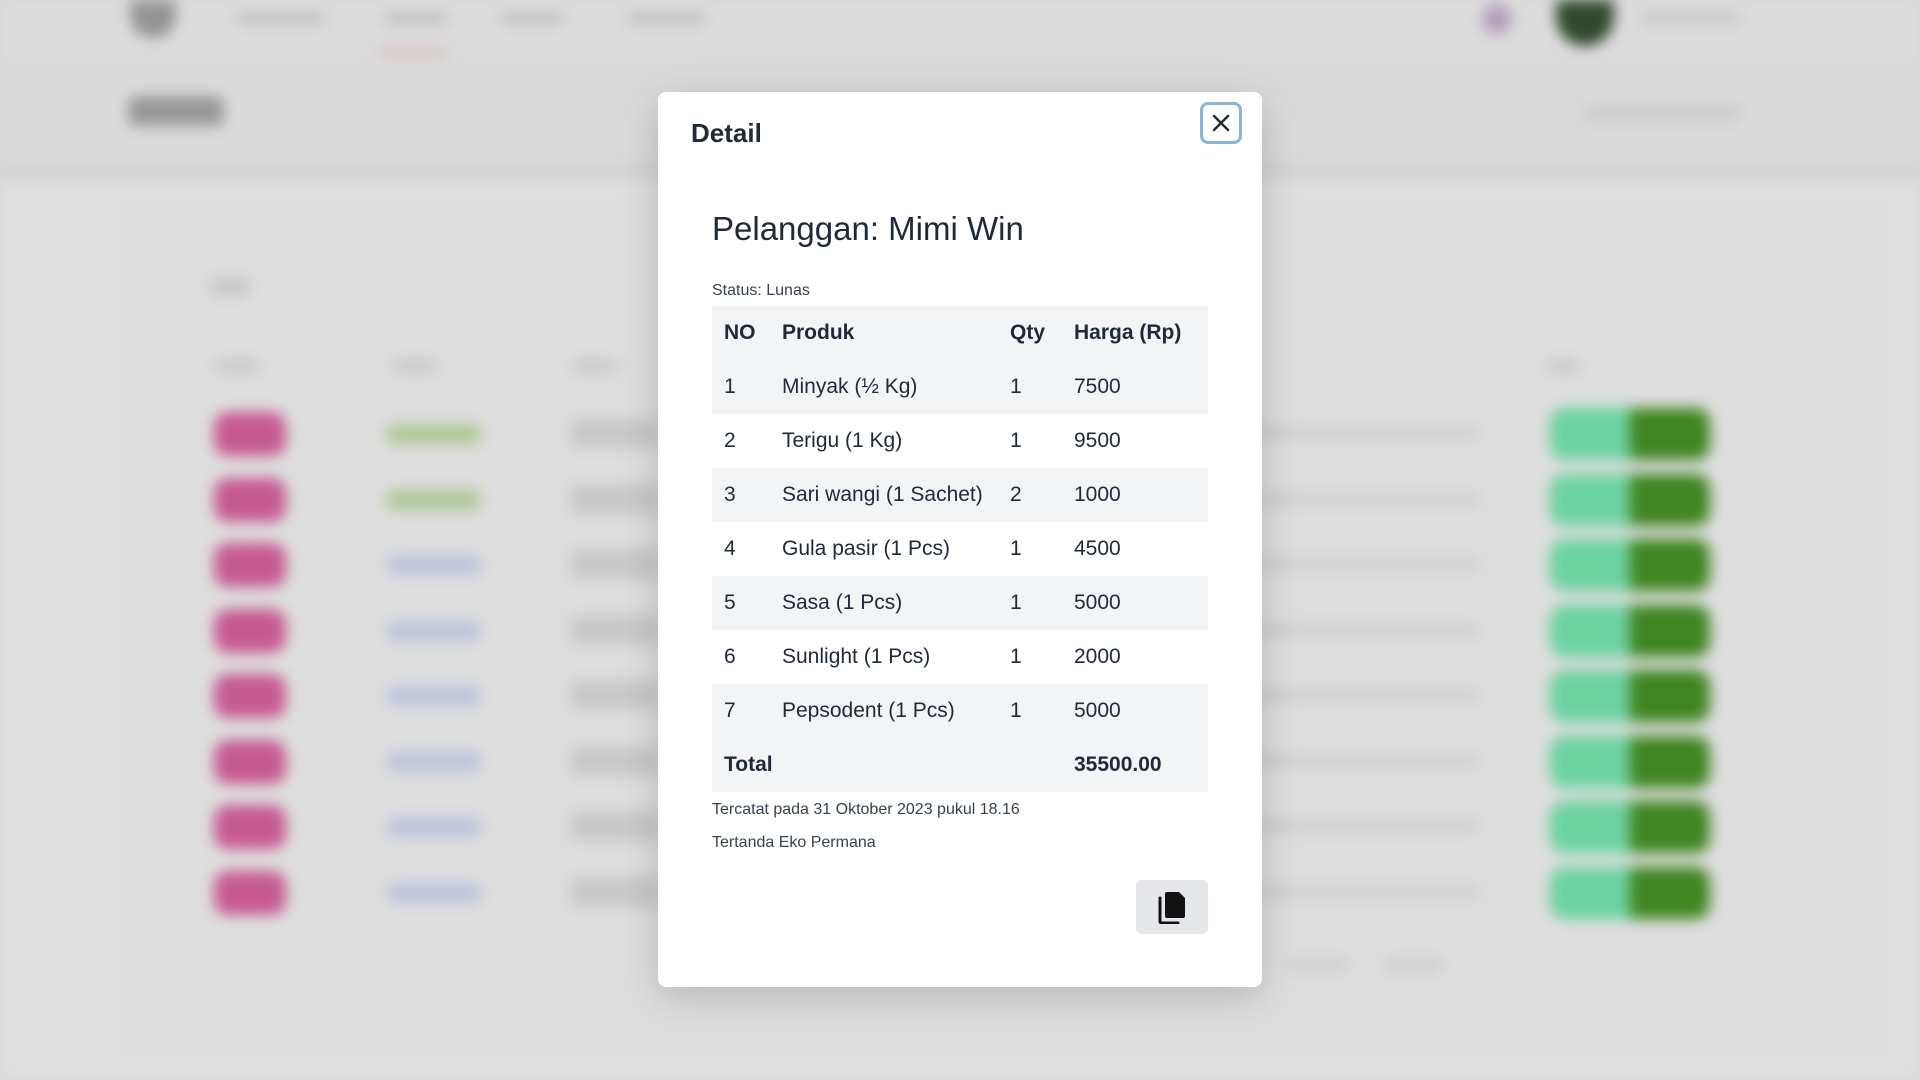 The height and width of the screenshot is (1080, 1920). Describe the element at coordinates (730, 656) in the screenshot. I see `cell-no: 6` at that location.